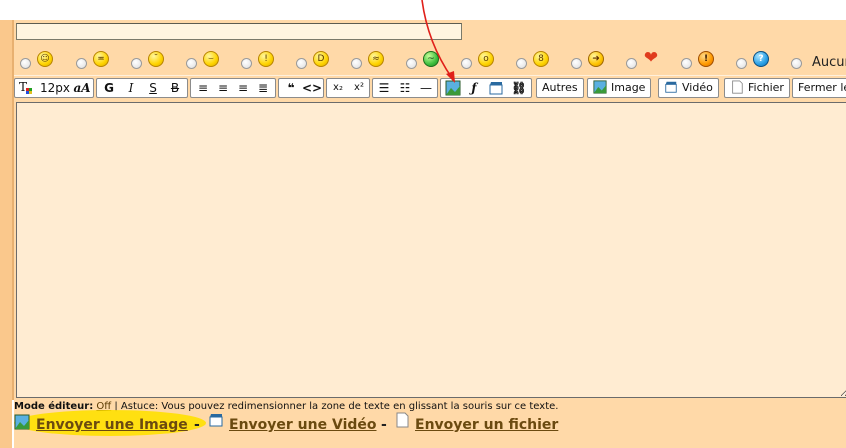 The height and width of the screenshot is (448, 846). Describe the element at coordinates (519, 88) in the screenshot. I see `link-icon: ⛓` at that location.